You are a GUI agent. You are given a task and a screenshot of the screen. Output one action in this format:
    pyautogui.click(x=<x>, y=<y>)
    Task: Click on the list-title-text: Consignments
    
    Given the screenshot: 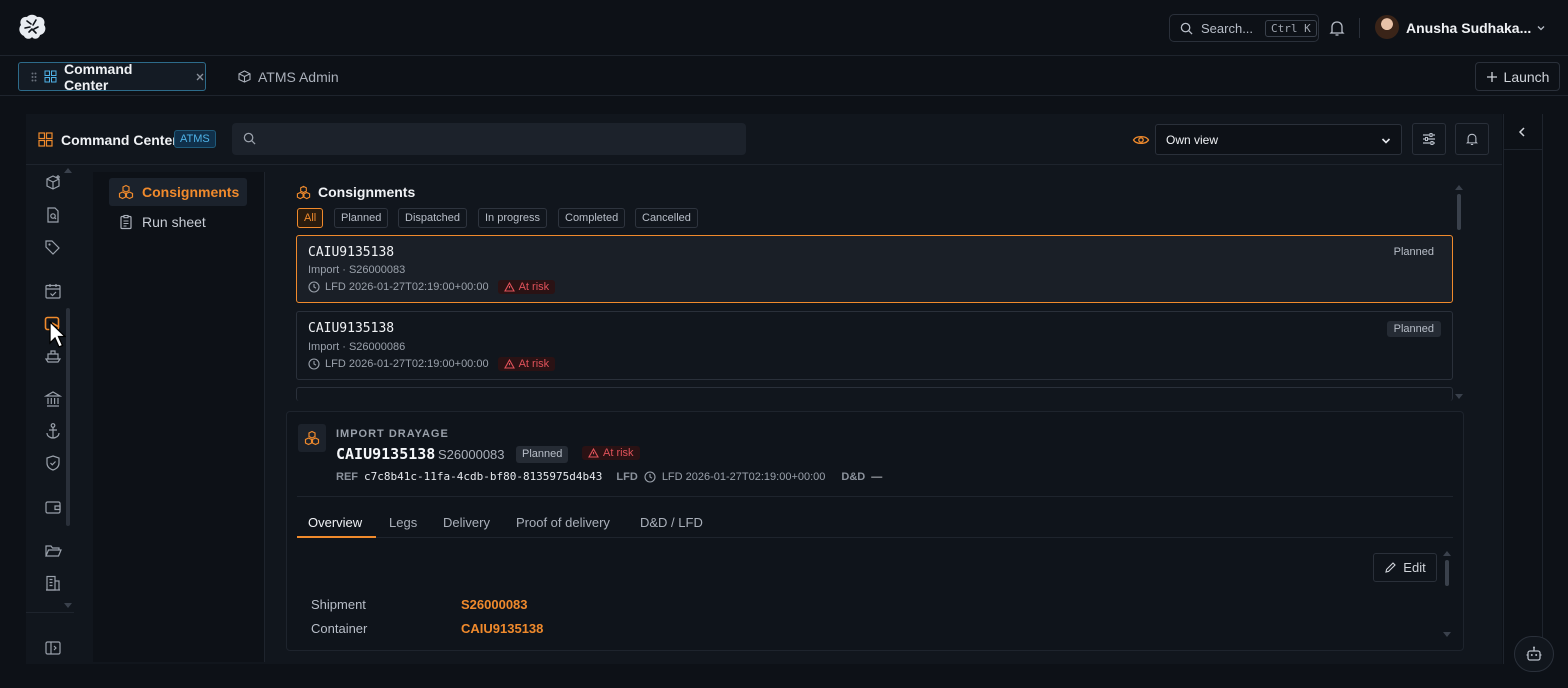 What is the action you would take?
    pyautogui.click(x=367, y=192)
    